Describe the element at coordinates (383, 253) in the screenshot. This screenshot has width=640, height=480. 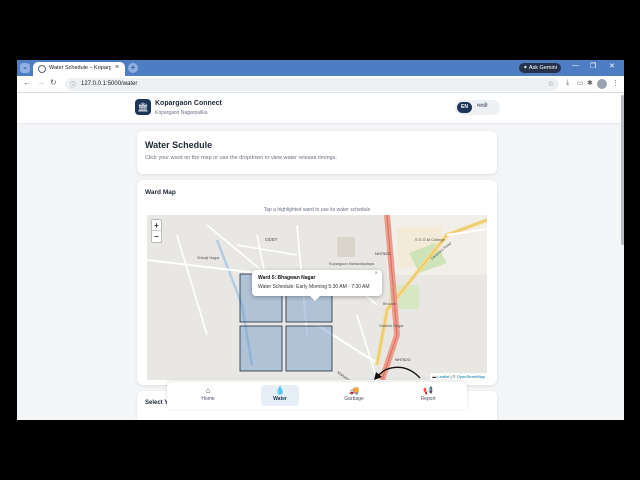
I see `map-label-nh752g-north: NH752G` at that location.